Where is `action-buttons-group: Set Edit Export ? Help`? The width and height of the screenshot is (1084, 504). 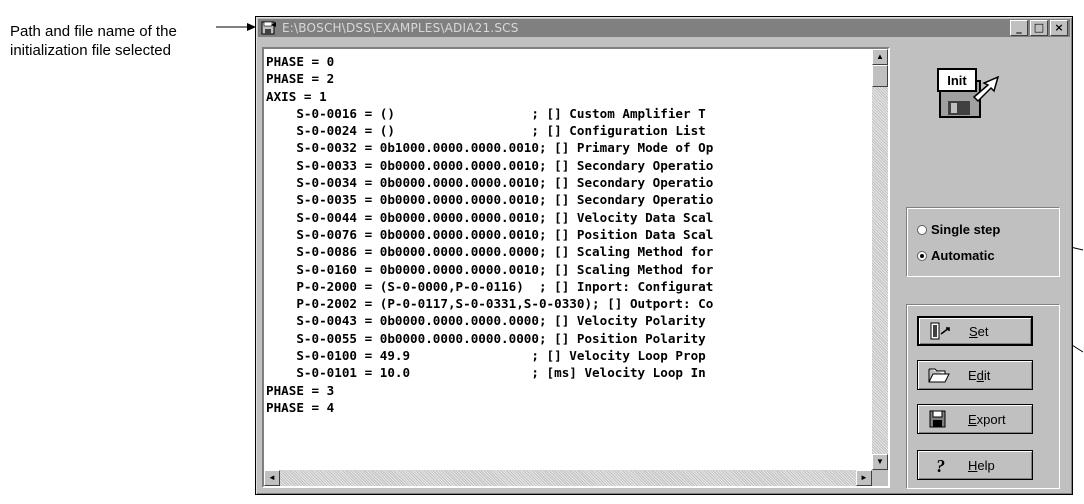
action-buttons-group: Set Edit Export ? Help is located at coordinates (983, 396).